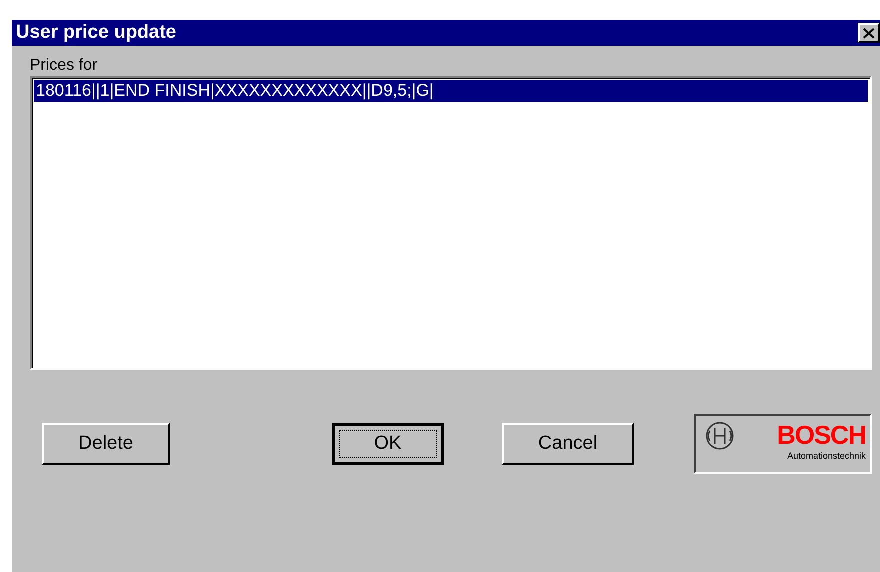  What do you see at coordinates (568, 444) in the screenshot?
I see `cancel-button: Cancel` at bounding box center [568, 444].